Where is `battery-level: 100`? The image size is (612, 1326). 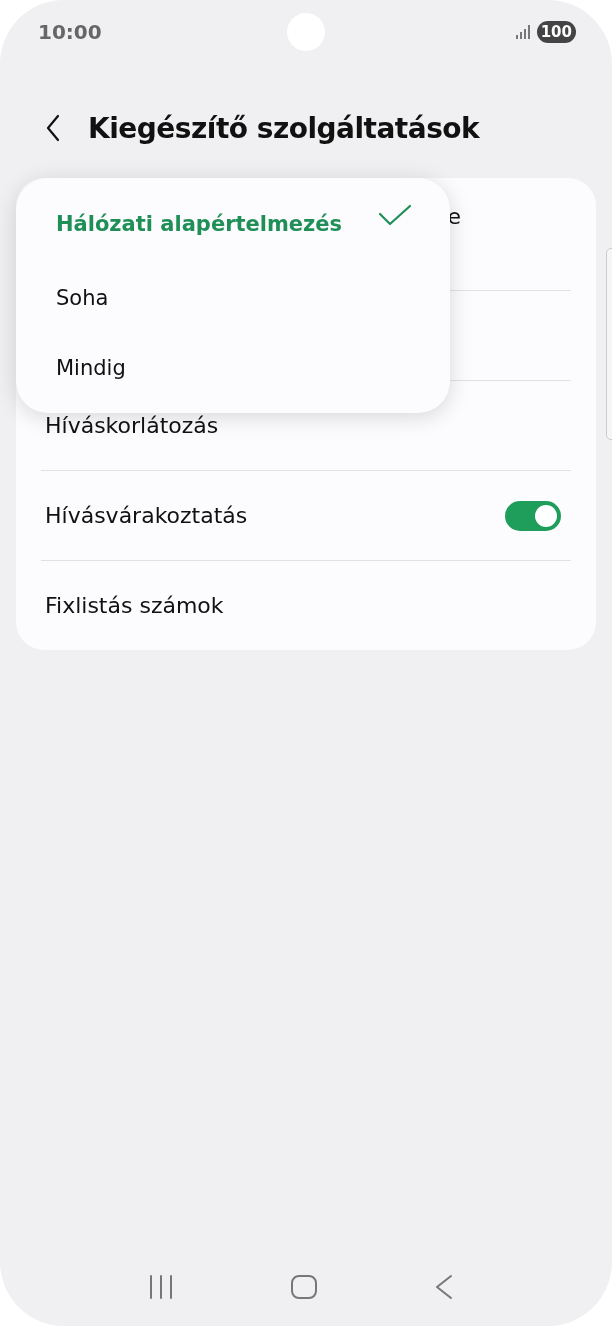
battery-level: 100 is located at coordinates (556, 32).